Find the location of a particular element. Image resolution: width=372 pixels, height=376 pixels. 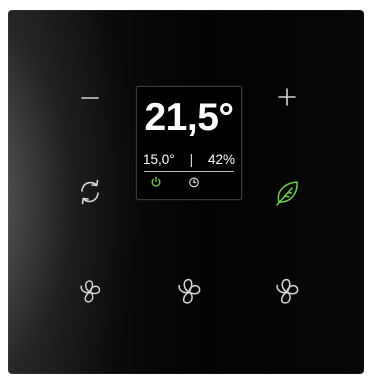

plus-icon is located at coordinates (287, 97).